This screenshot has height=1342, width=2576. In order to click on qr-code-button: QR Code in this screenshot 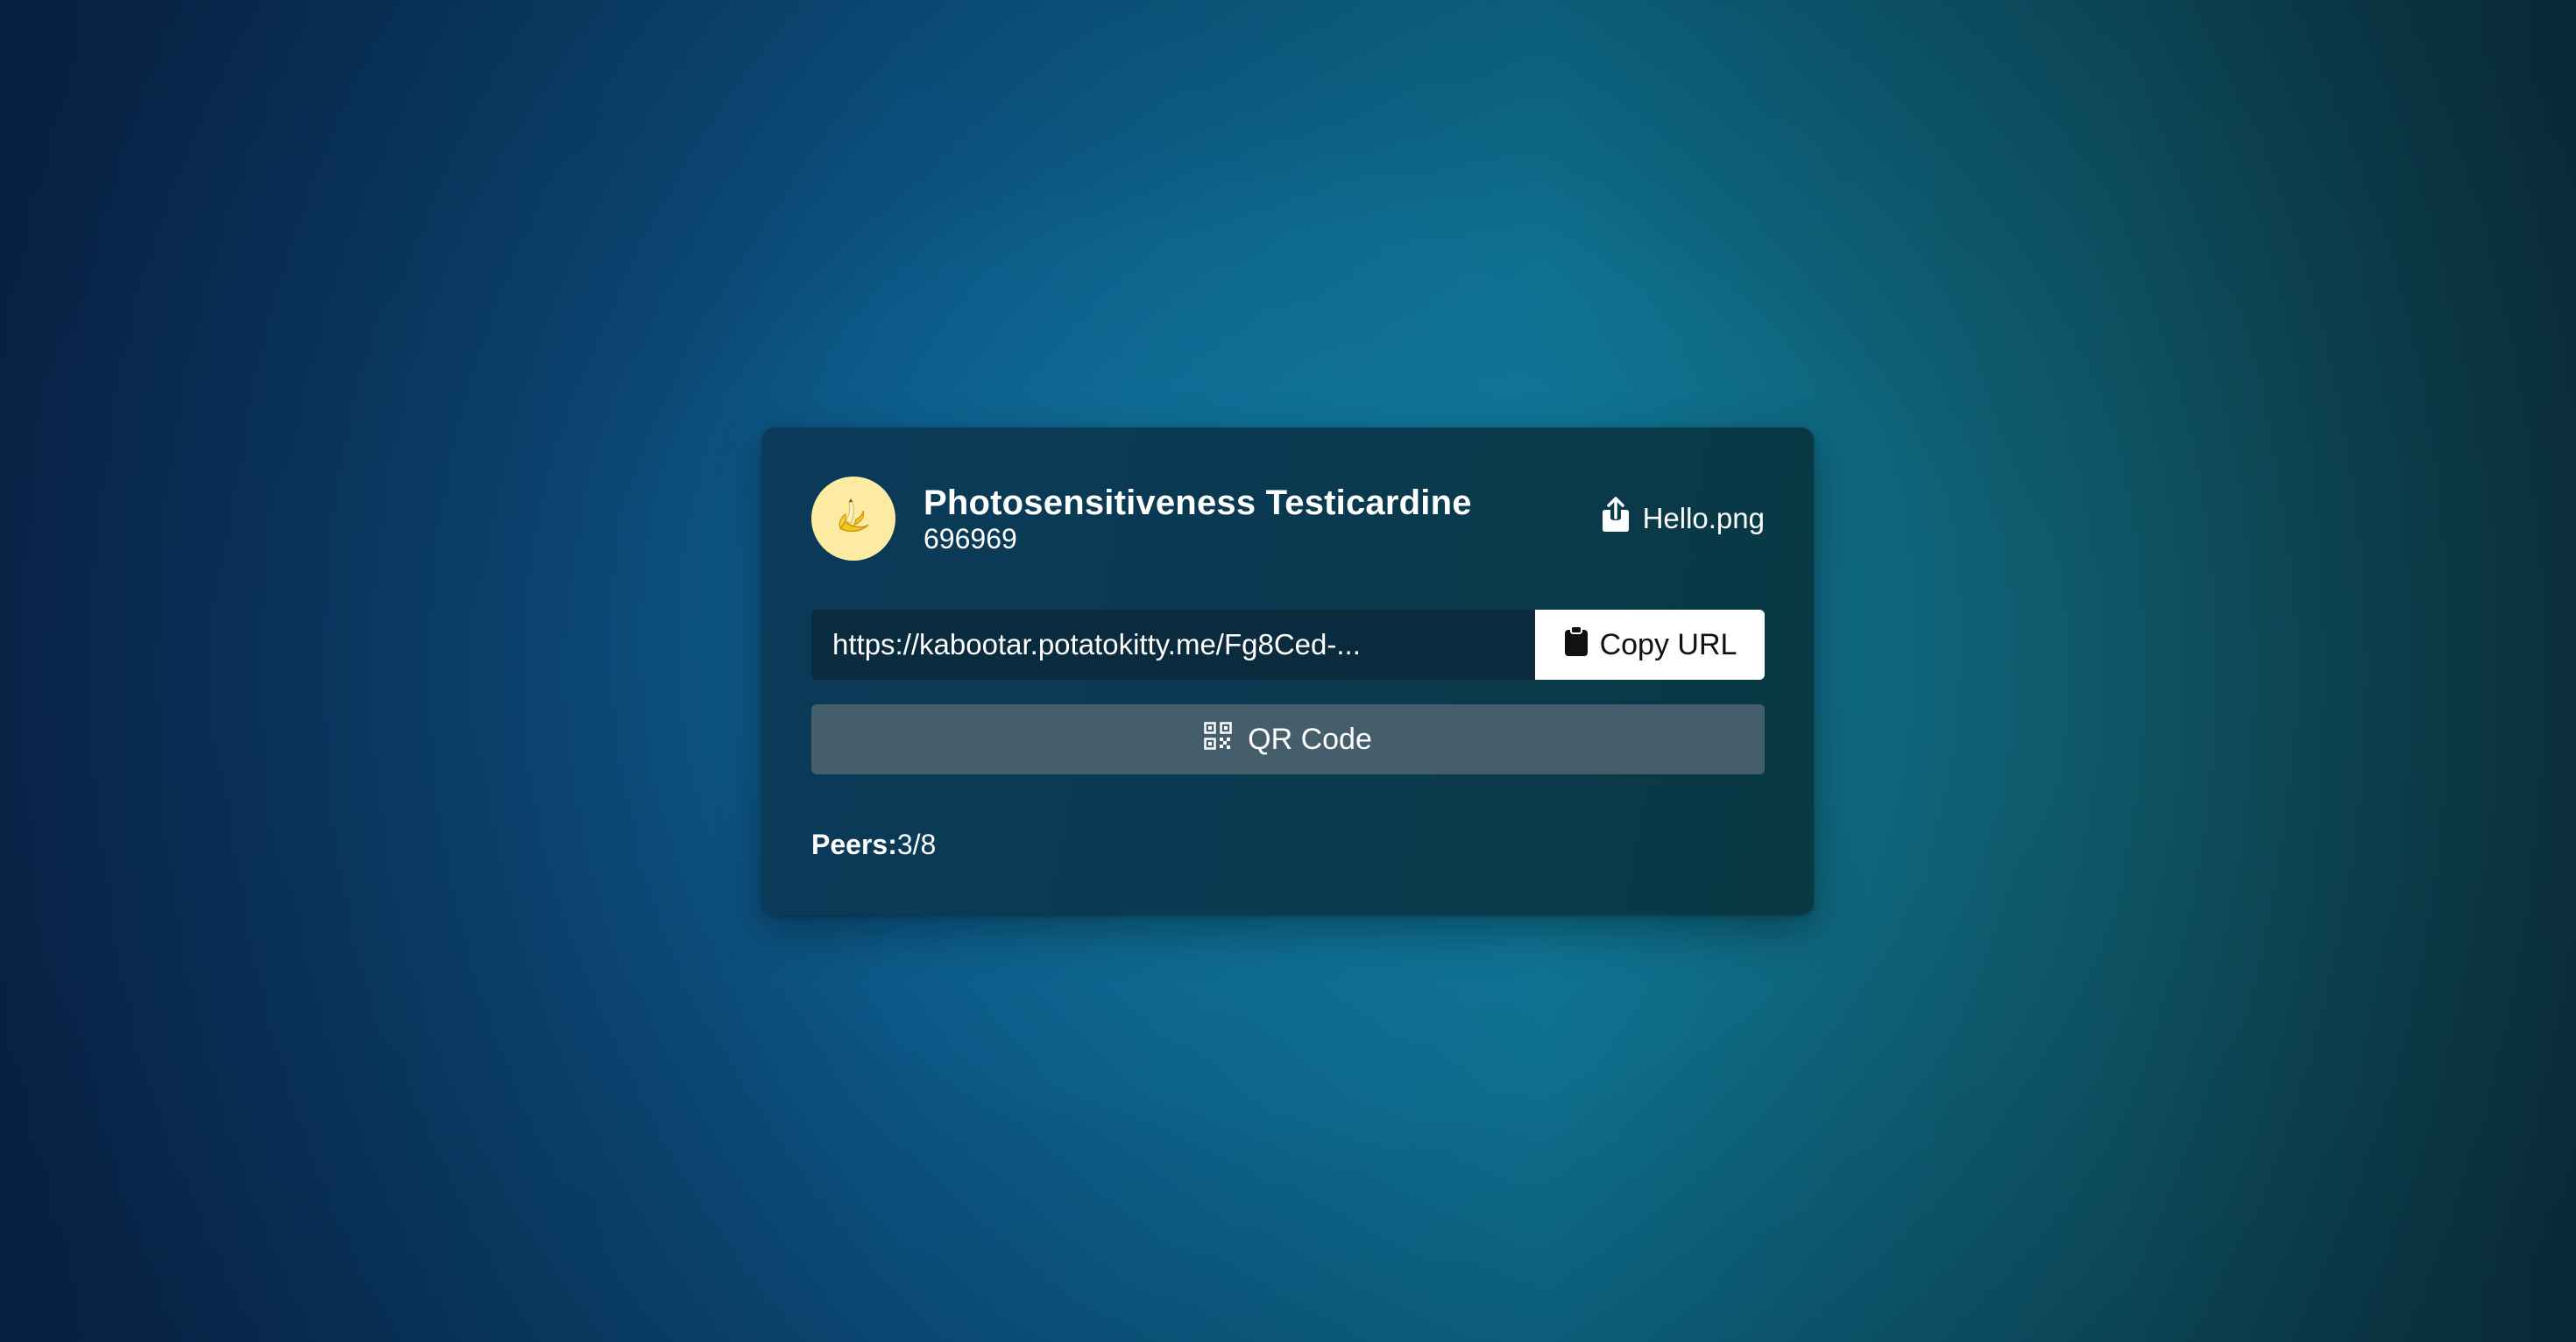, I will do `click(1288, 739)`.